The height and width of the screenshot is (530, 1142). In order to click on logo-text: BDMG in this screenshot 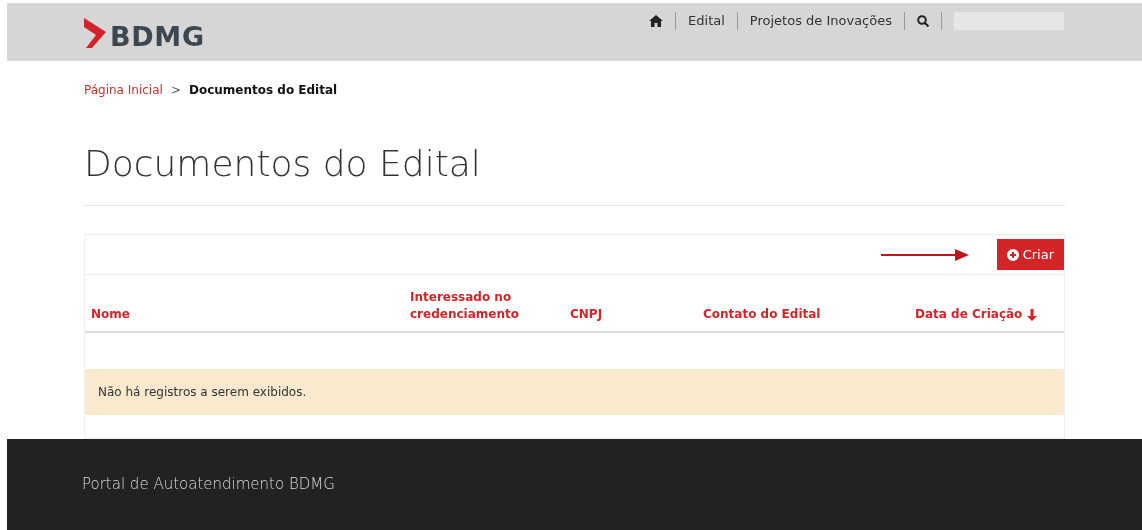, I will do `click(157, 36)`.